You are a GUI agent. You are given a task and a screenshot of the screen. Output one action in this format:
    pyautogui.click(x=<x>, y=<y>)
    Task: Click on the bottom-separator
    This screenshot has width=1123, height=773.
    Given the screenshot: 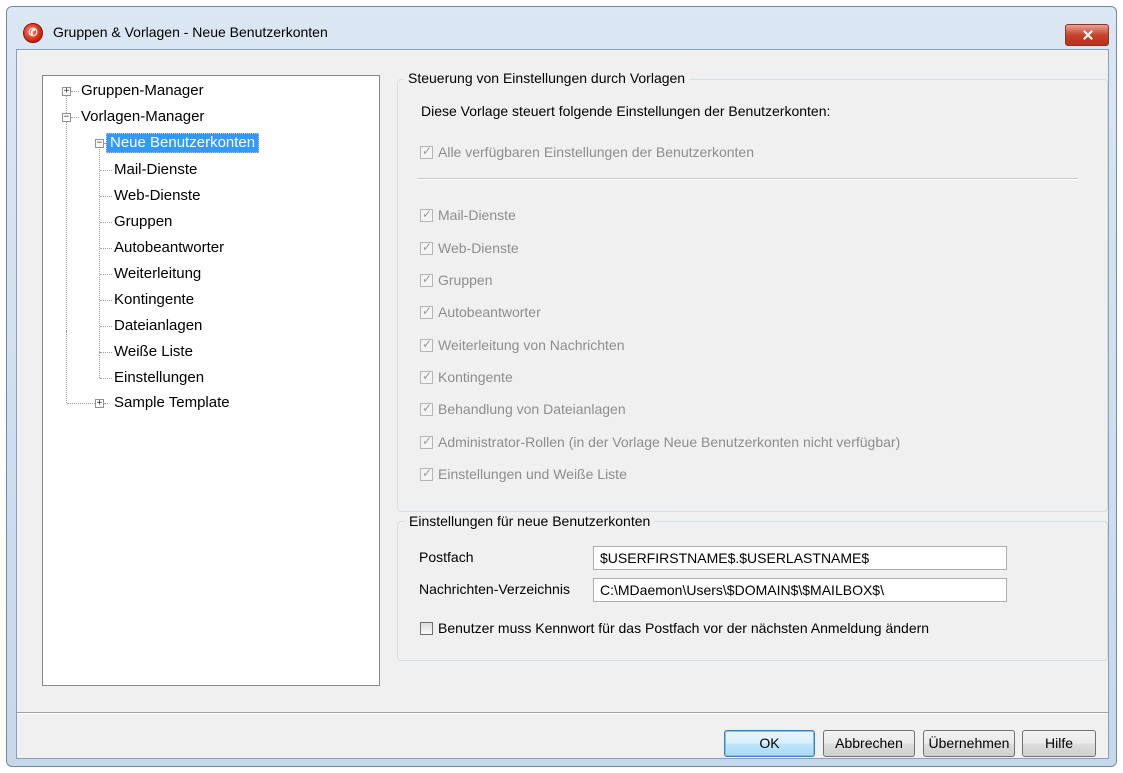 What is the action you would take?
    pyautogui.click(x=562, y=713)
    